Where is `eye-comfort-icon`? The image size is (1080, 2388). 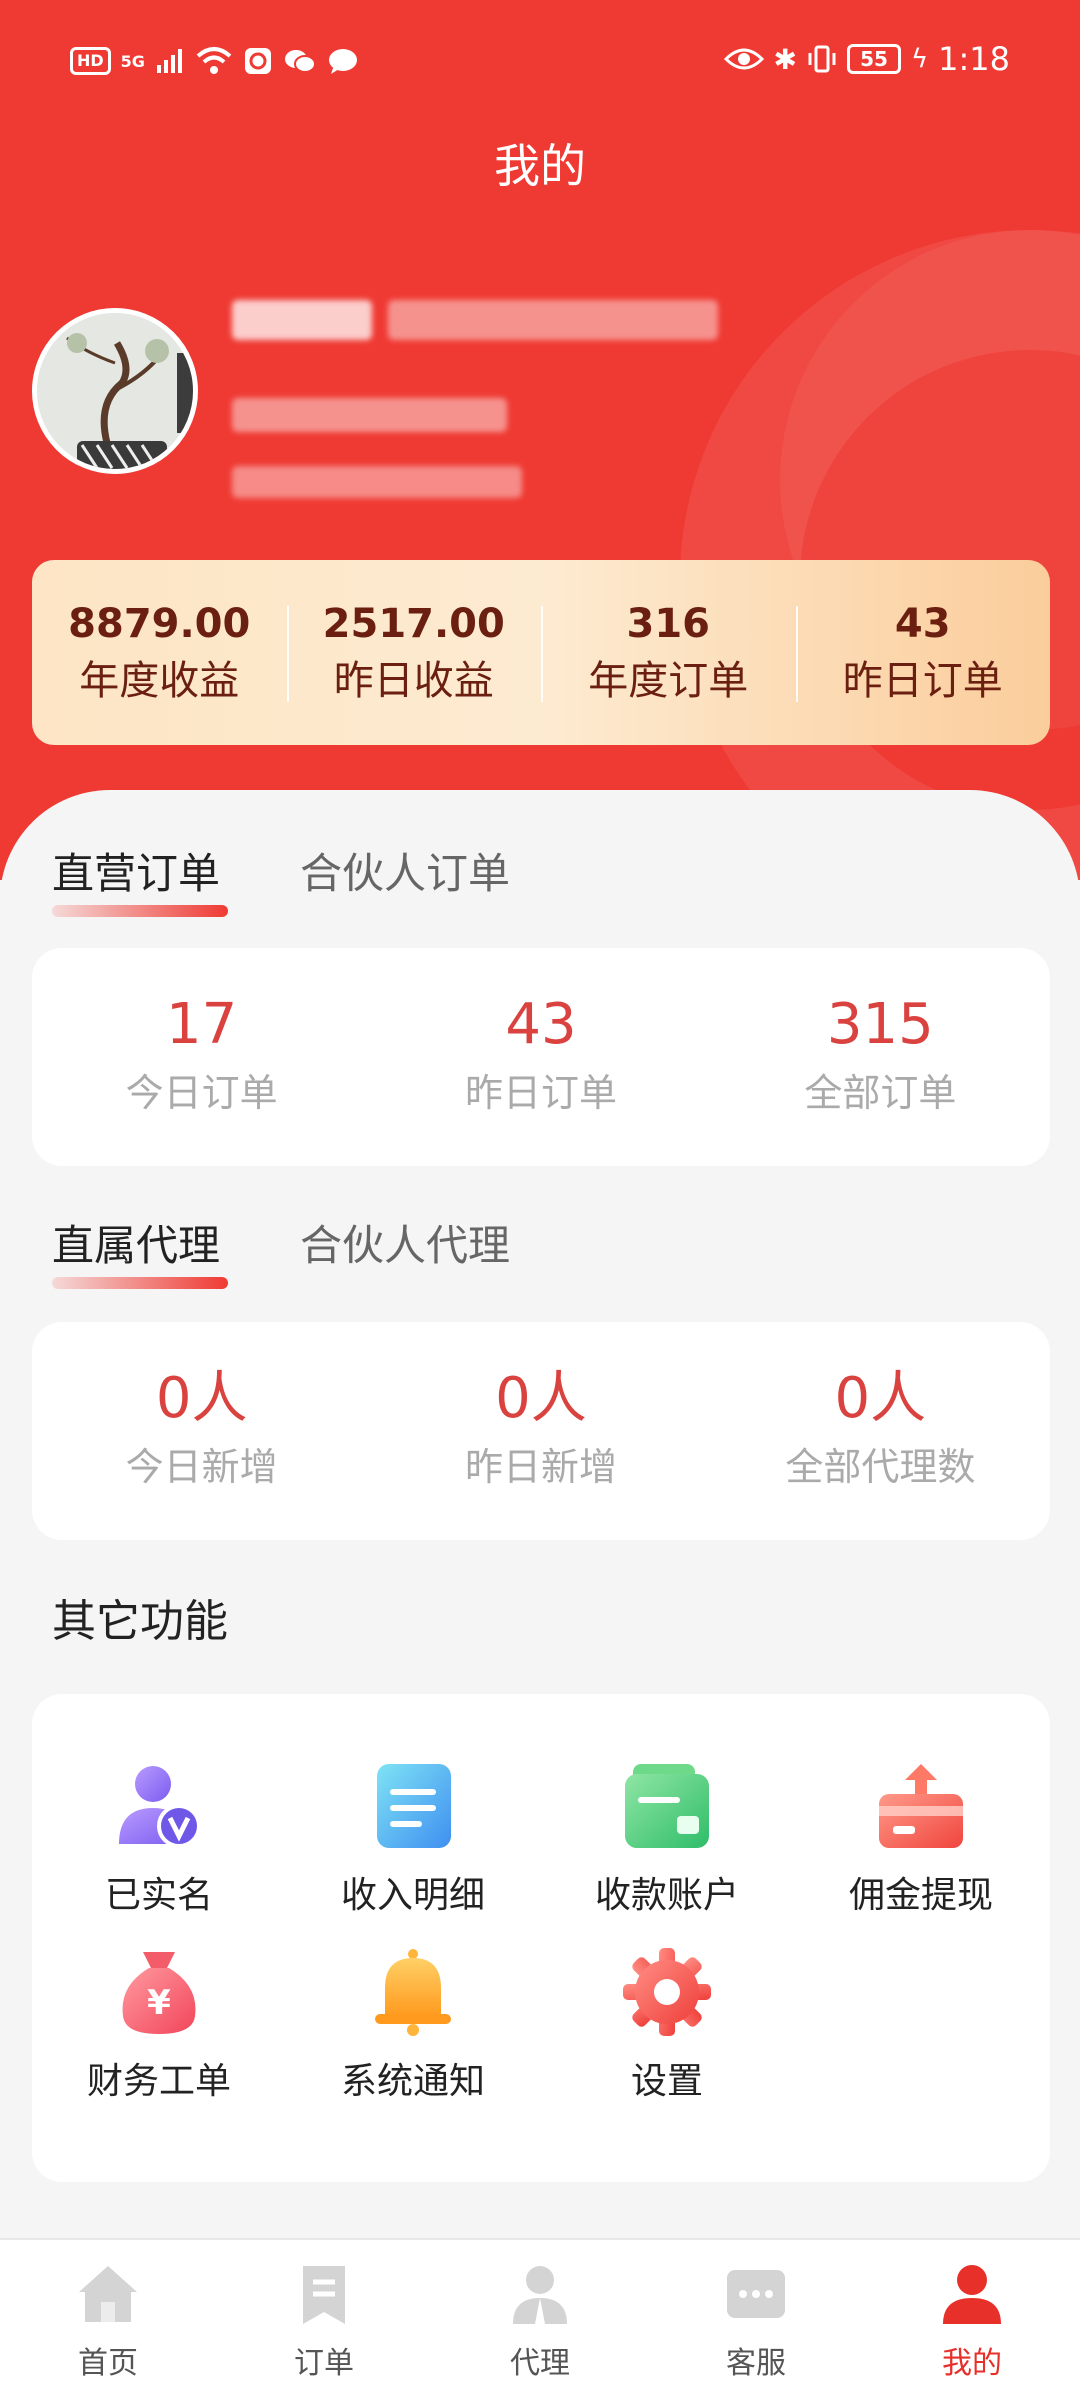 eye-comfort-icon is located at coordinates (743, 59).